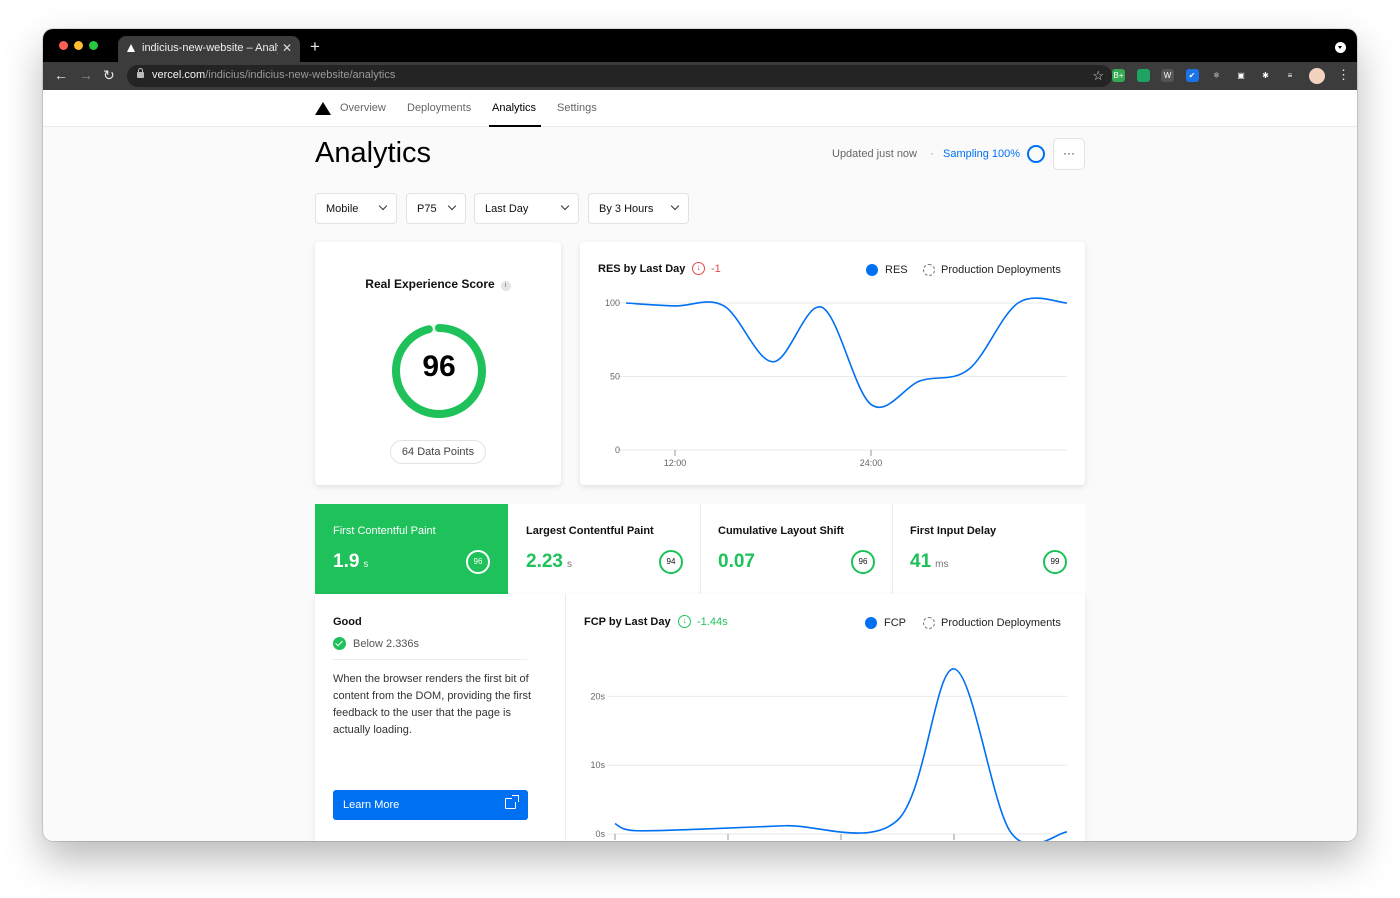  I want to click on tab-title: indicius-new-website – Analytics, so click(210, 48).